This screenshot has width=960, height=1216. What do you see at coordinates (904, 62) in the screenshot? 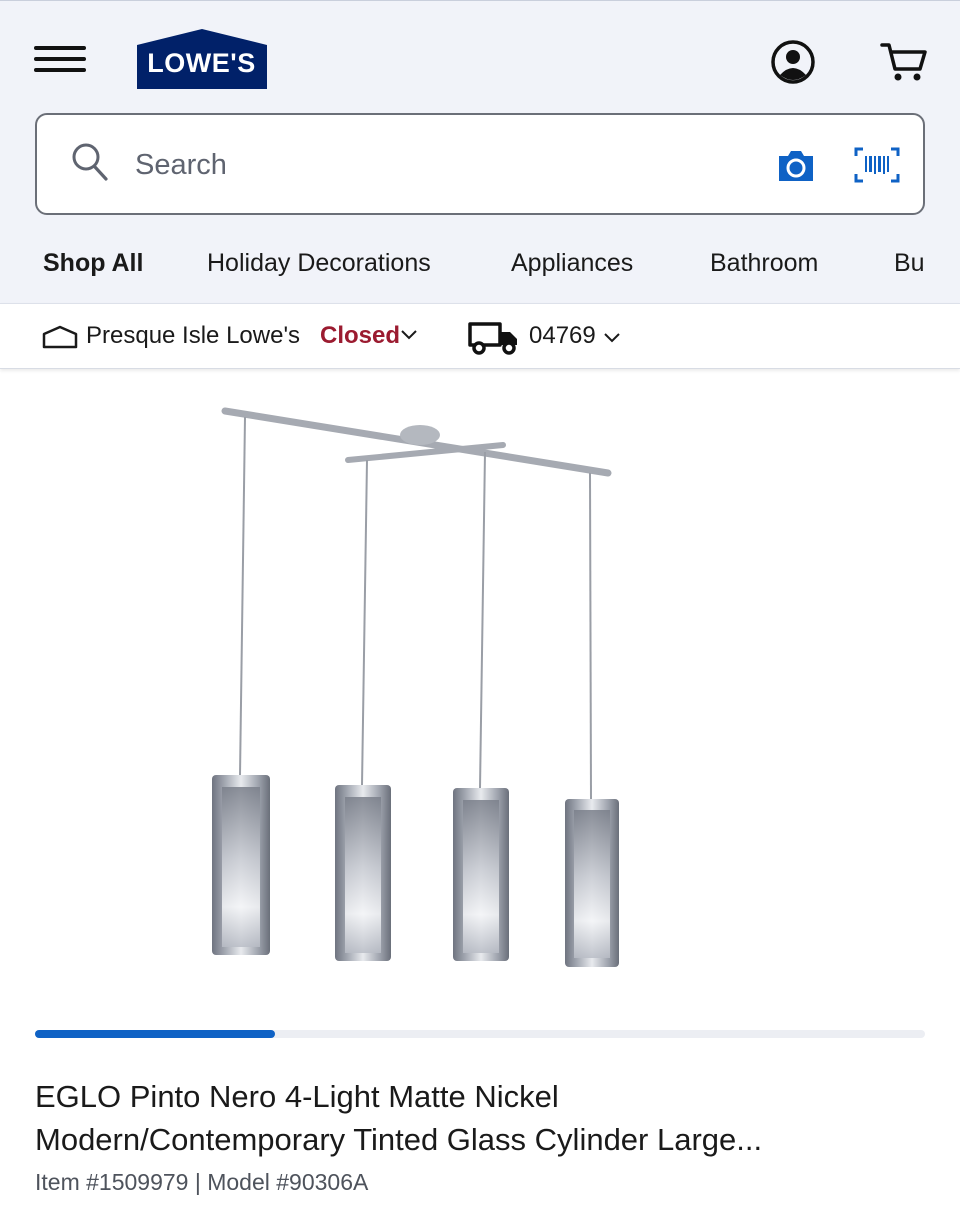
I see `cart-icon` at bounding box center [904, 62].